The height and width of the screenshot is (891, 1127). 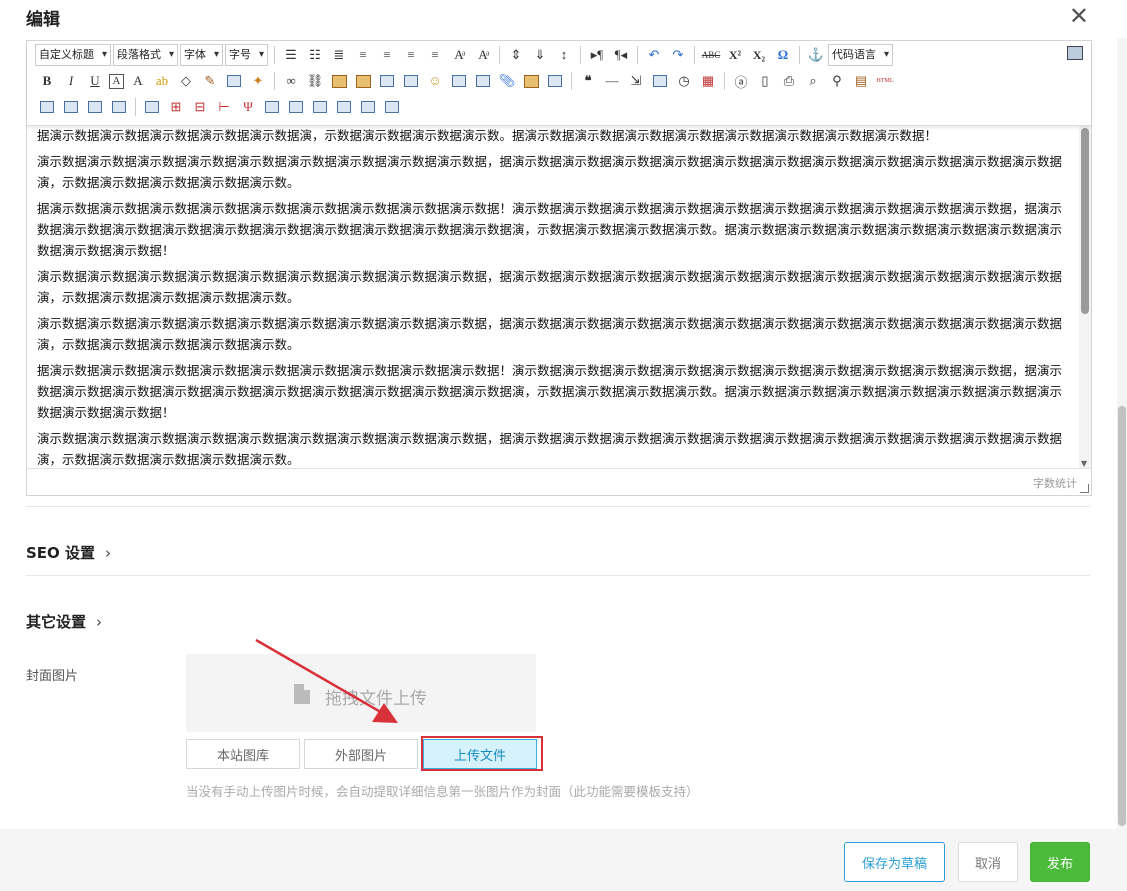 I want to click on special-char-icon: Ω, so click(x=783, y=55).